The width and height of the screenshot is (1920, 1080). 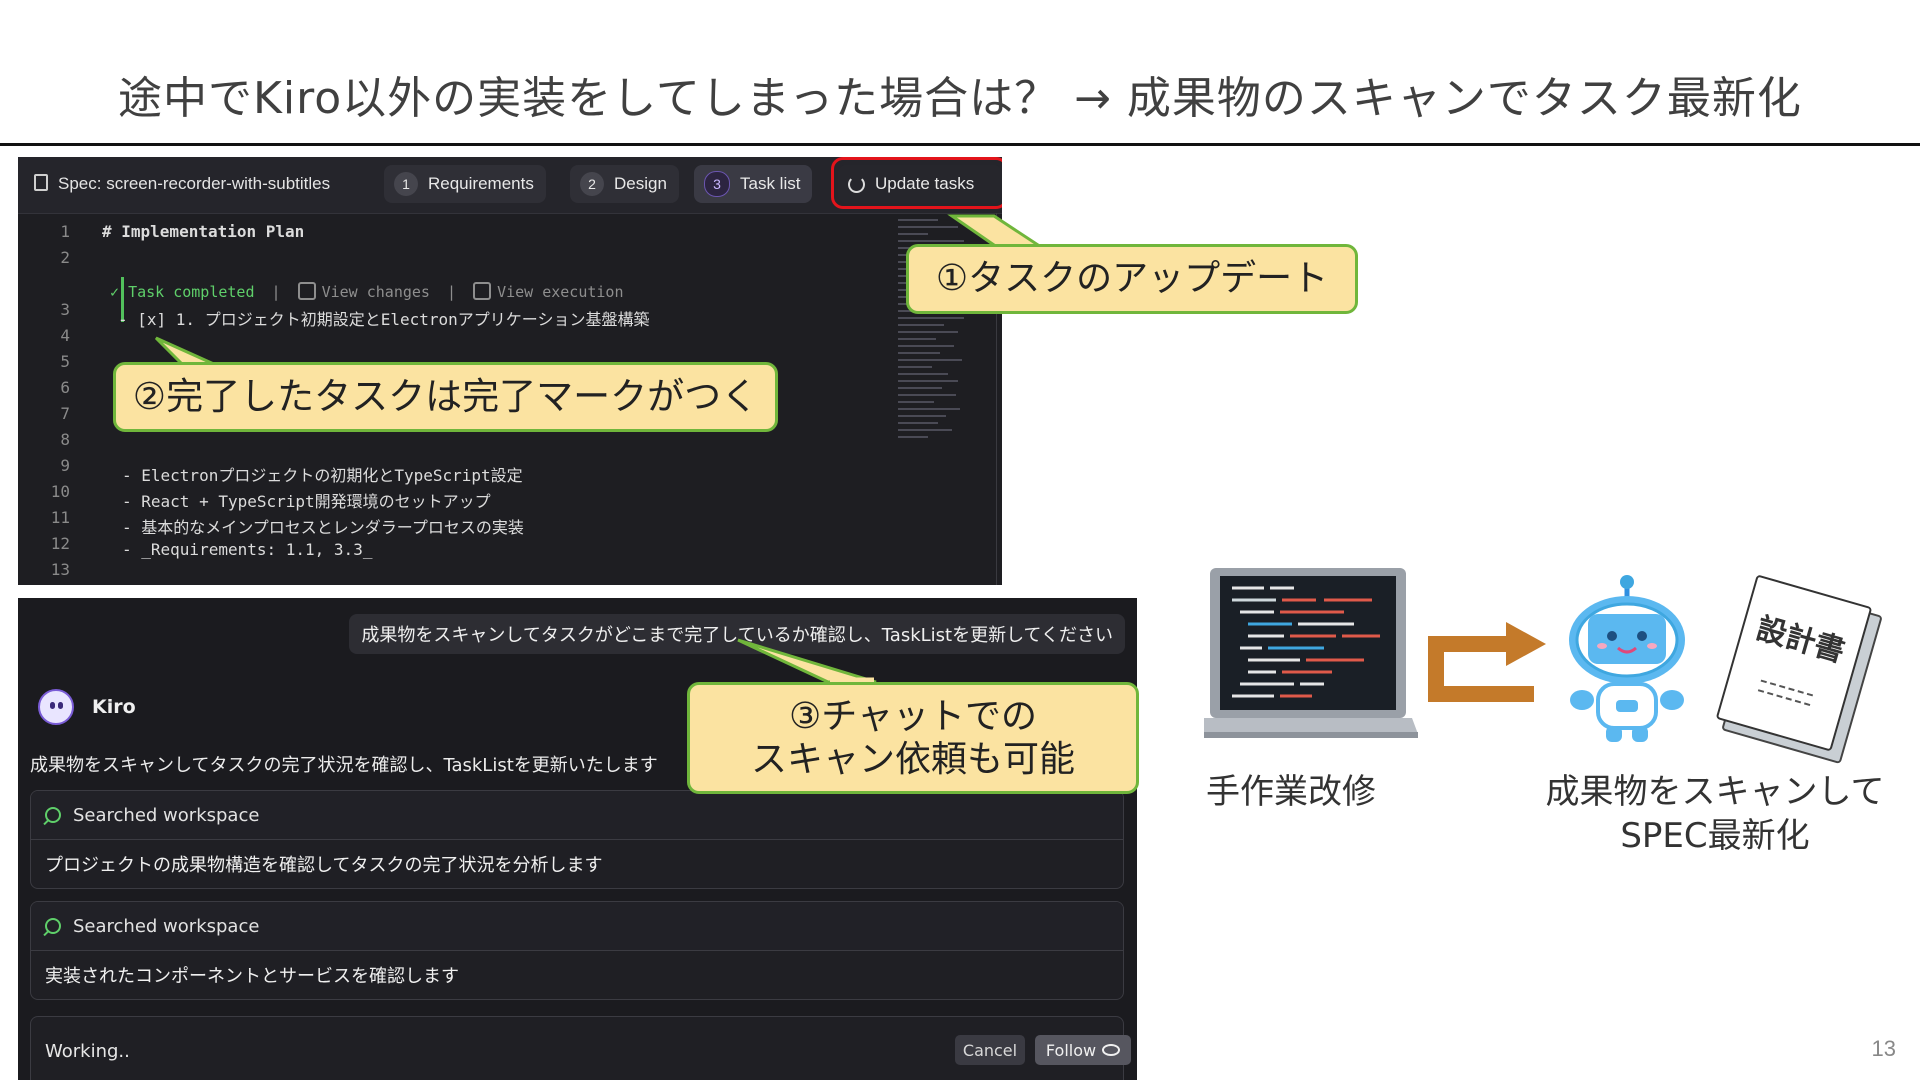 What do you see at coordinates (1291, 792) in the screenshot?
I see `manual-edit-caption: 手作業改修` at bounding box center [1291, 792].